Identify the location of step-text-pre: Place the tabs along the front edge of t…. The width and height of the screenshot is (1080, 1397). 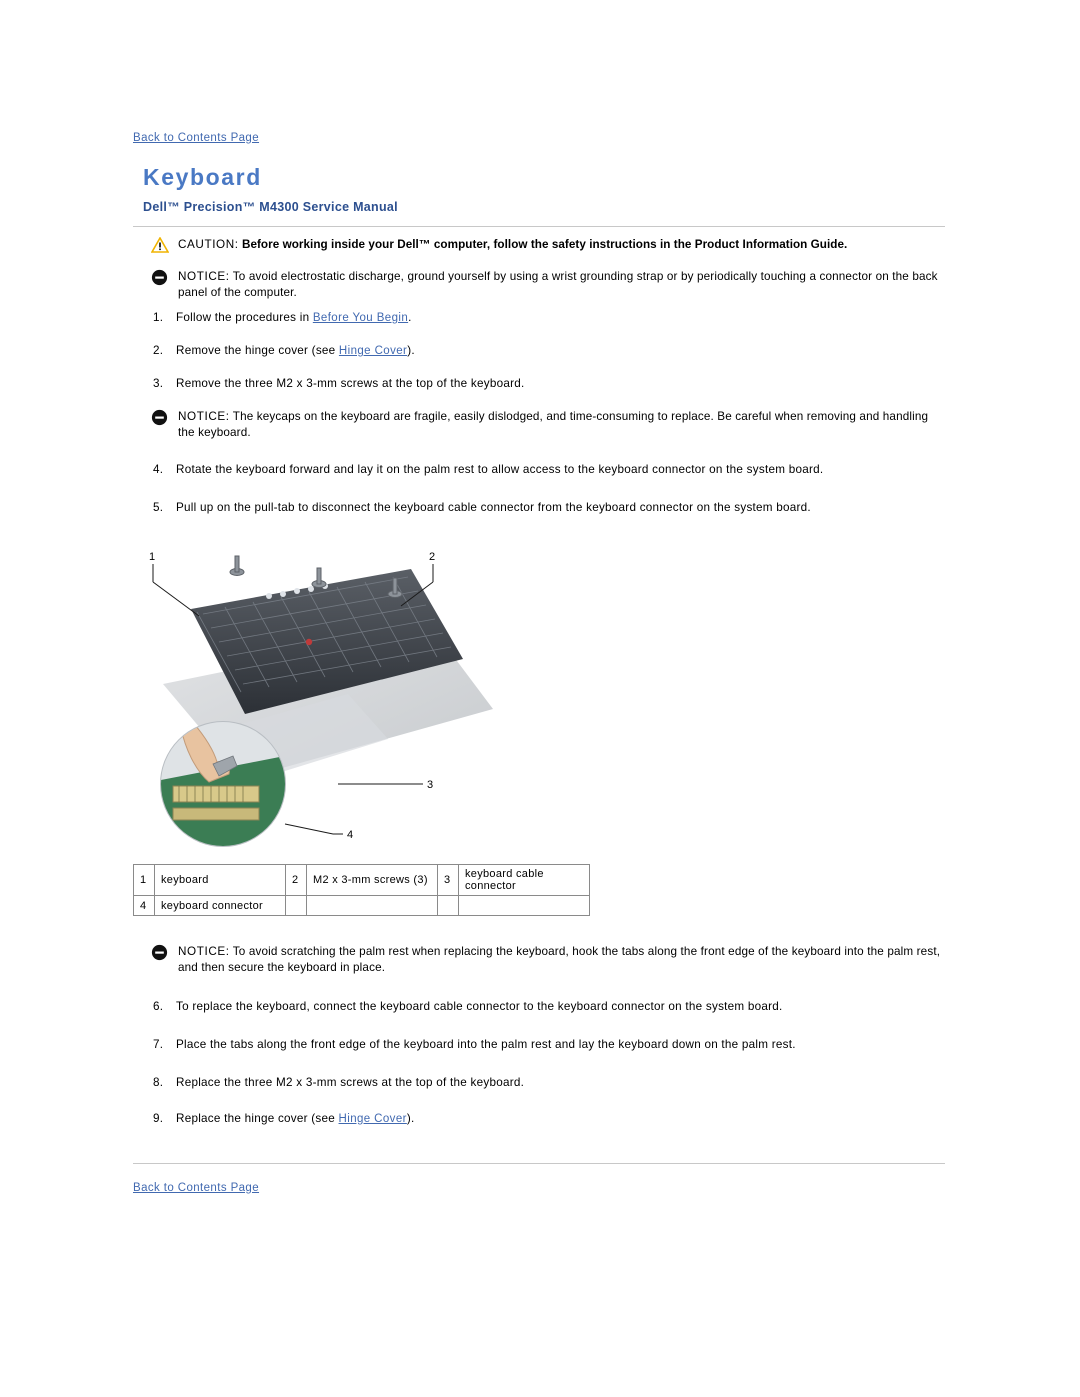
(486, 1044).